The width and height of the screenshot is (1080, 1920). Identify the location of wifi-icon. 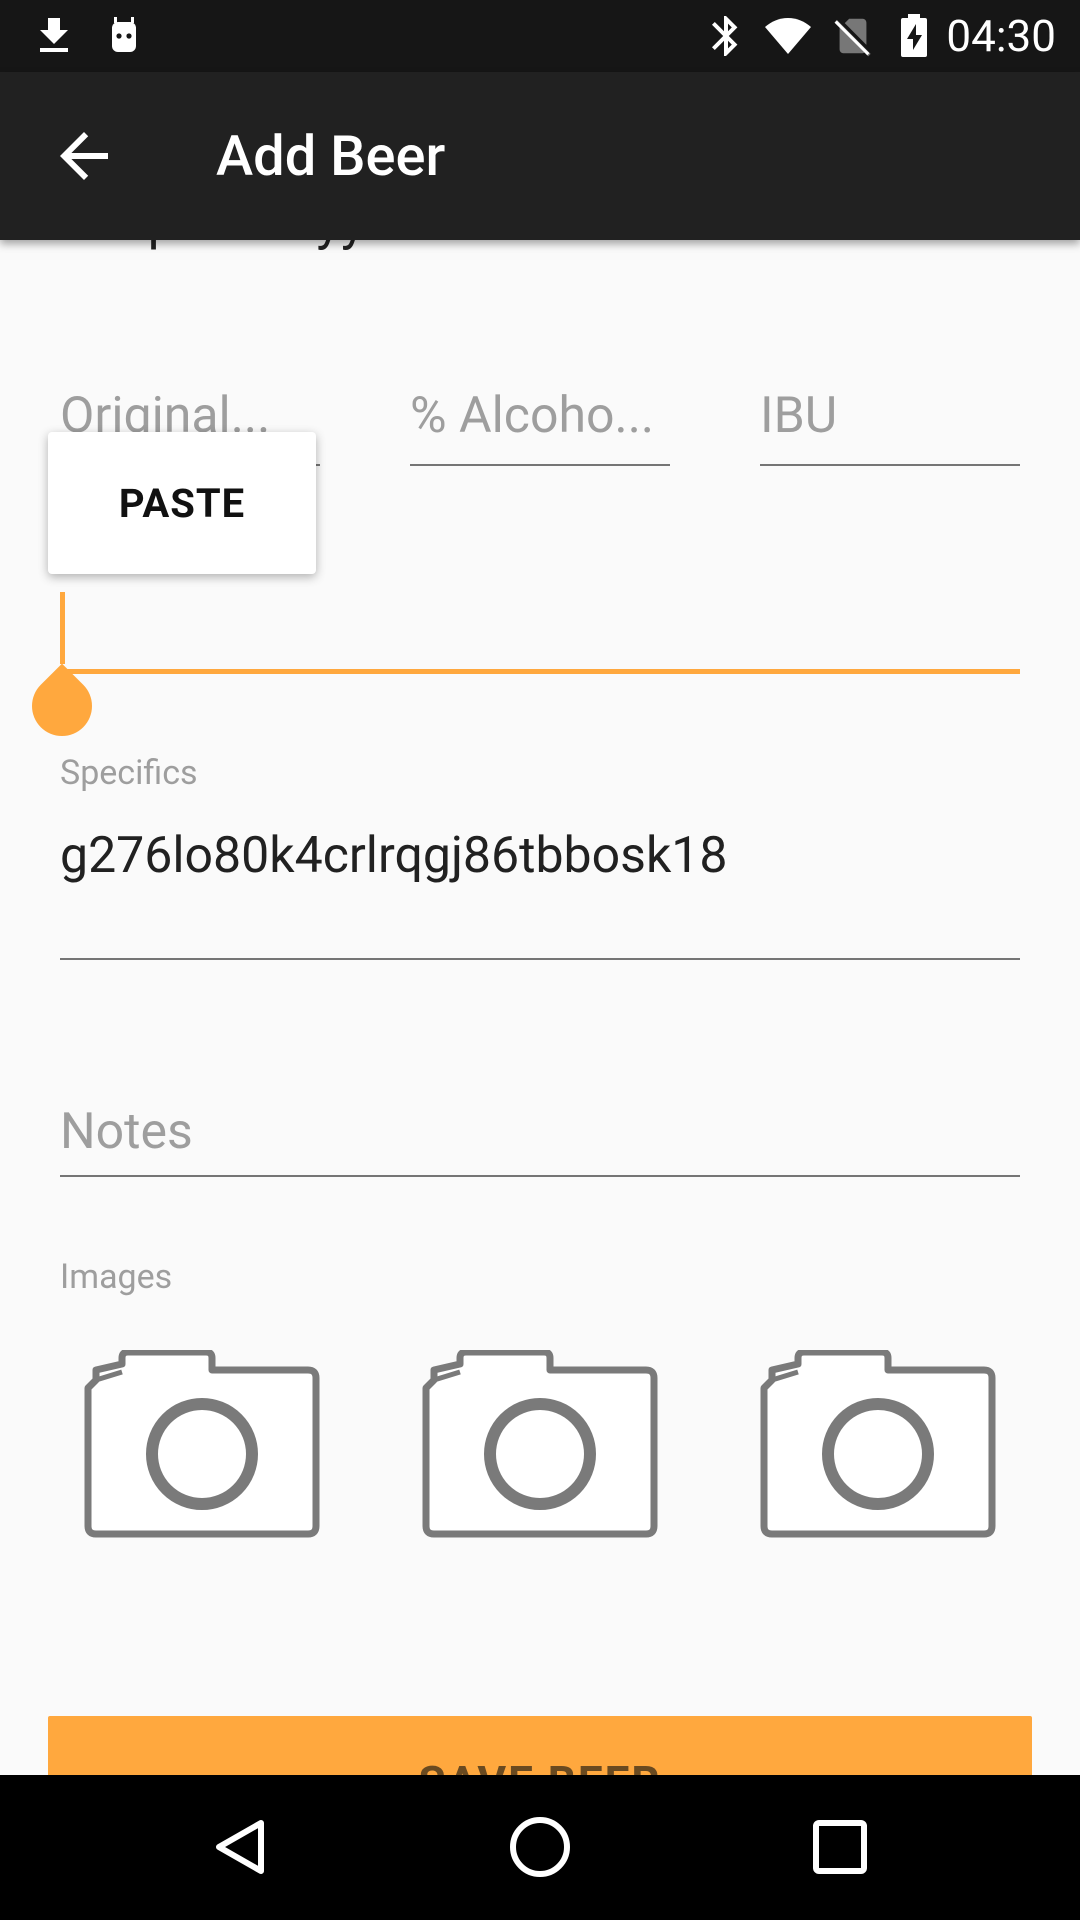
(788, 36).